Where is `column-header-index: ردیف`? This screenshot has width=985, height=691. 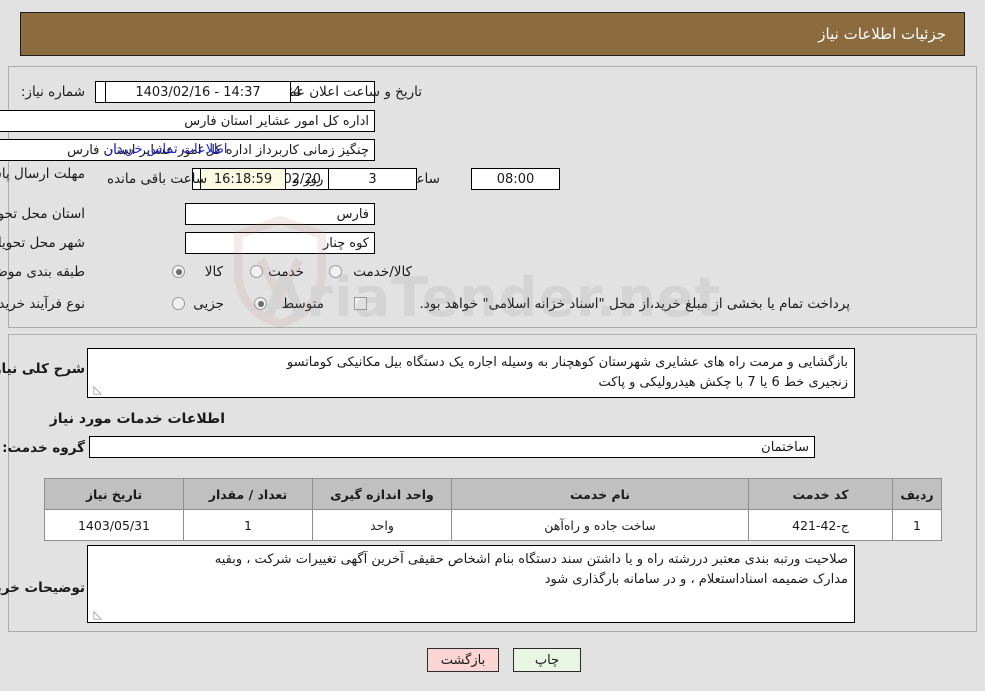 column-header-index: ردیف is located at coordinates (917, 494).